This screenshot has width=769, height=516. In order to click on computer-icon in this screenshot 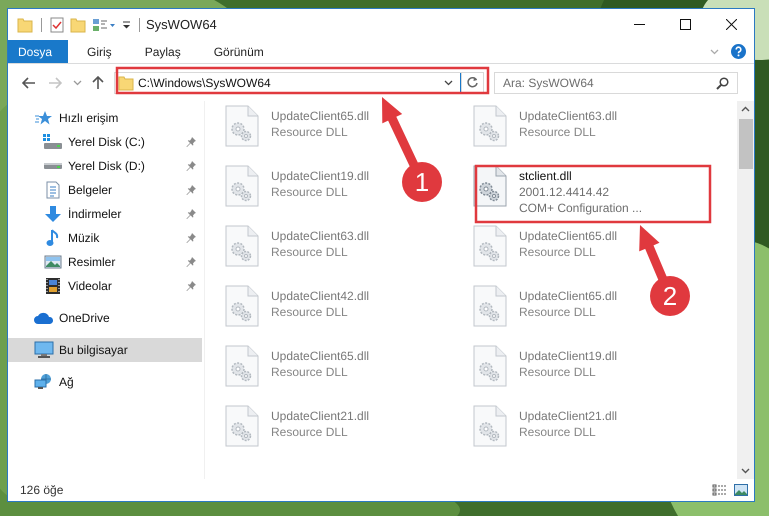, I will do `click(44, 350)`.